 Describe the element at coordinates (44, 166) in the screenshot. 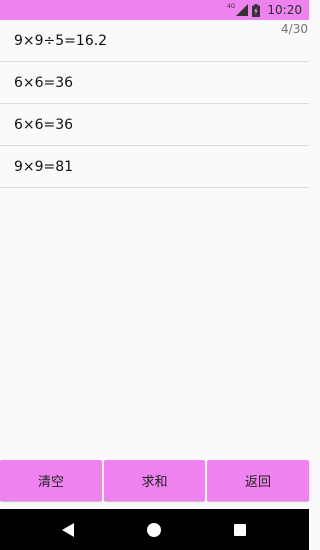

I see `calculation-text: 9×9=81` at that location.